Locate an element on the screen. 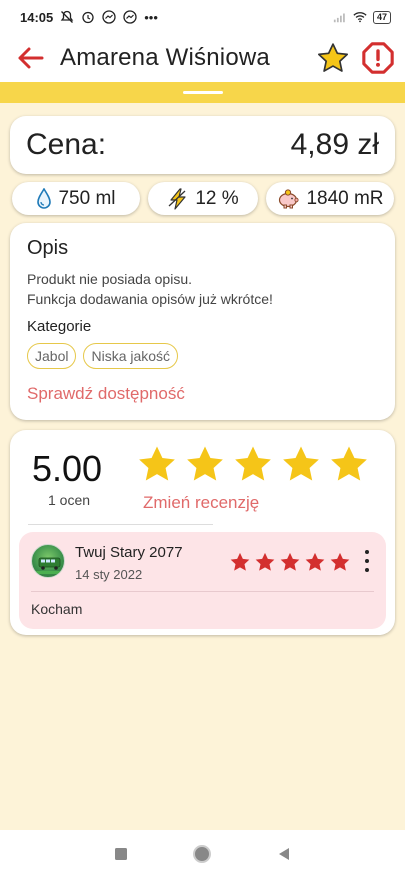 The width and height of the screenshot is (405, 878). system-navigation-bar is located at coordinates (202, 854).